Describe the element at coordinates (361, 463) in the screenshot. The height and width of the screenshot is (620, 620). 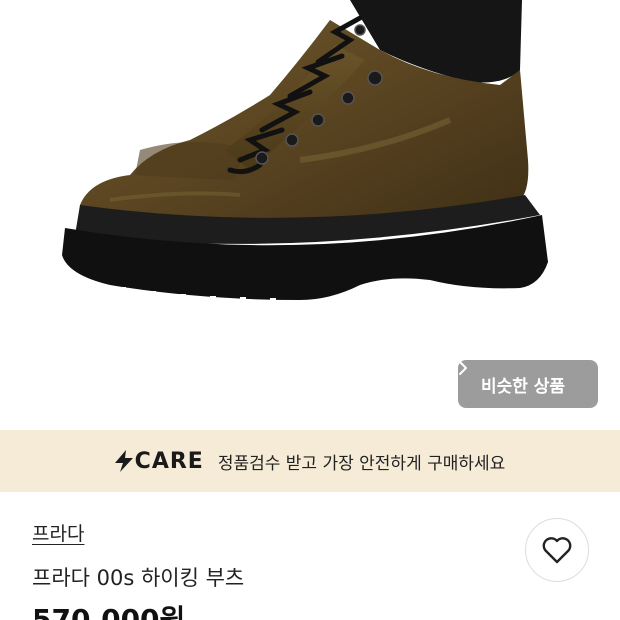
I see `care-message: 정품검수 받고 가장 안전하게 구매하세요` at that location.